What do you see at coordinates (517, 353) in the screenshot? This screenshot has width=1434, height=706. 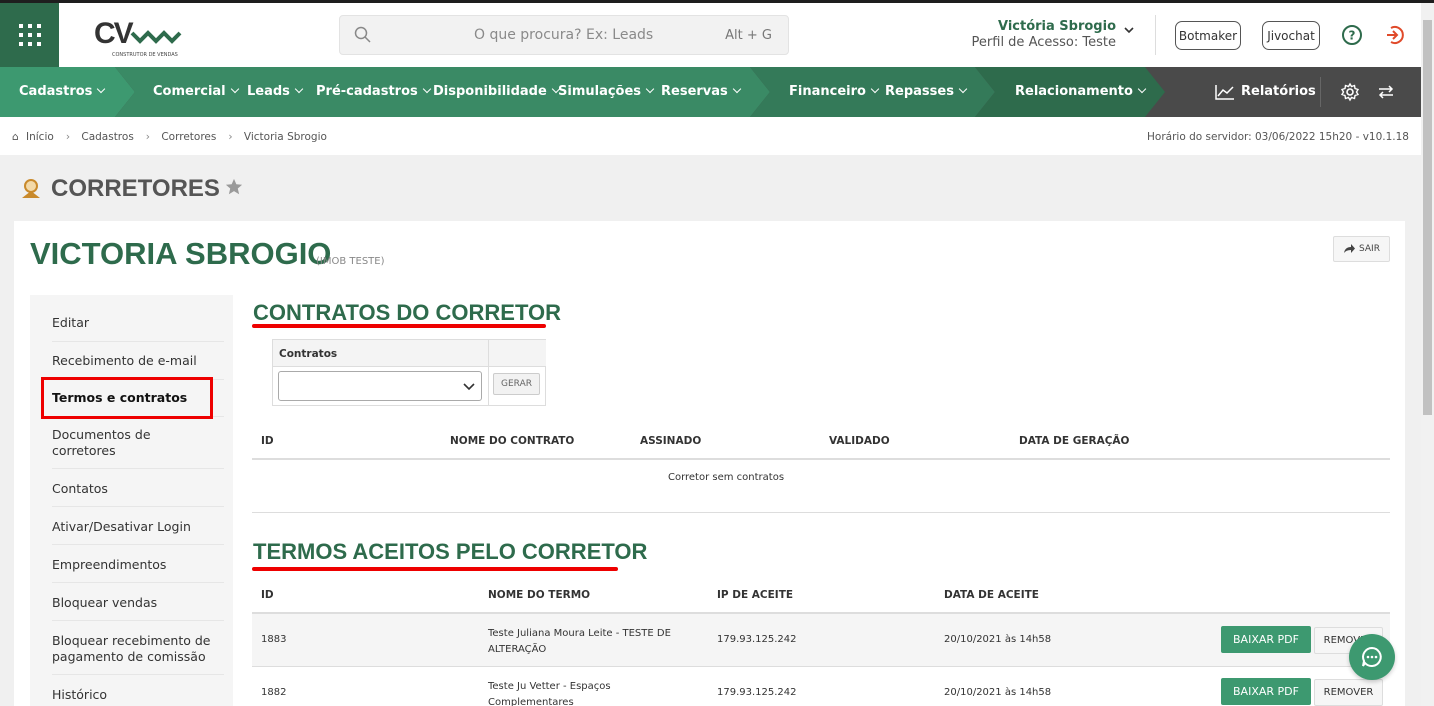 I see `contract-header-cell` at bounding box center [517, 353].